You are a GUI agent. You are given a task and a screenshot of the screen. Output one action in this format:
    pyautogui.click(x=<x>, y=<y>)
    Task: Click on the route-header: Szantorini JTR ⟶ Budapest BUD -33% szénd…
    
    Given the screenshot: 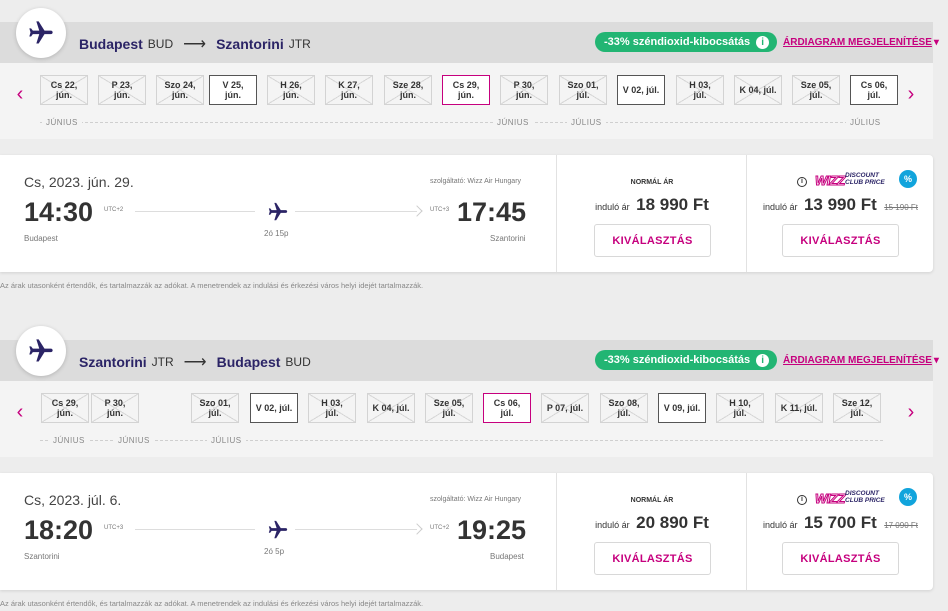 What is the action you would take?
    pyautogui.click(x=469, y=360)
    